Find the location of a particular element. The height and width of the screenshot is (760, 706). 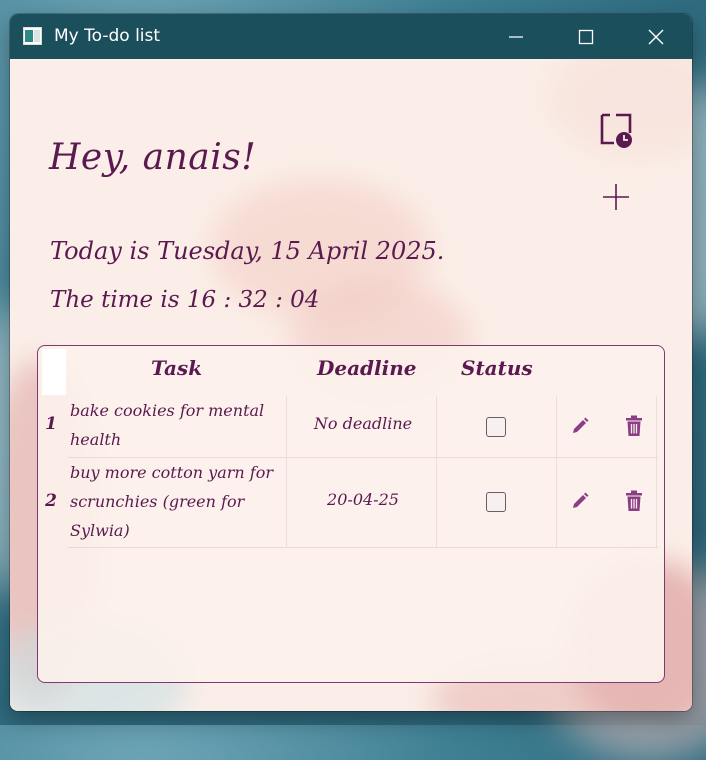

table-corner is located at coordinates (54, 372).